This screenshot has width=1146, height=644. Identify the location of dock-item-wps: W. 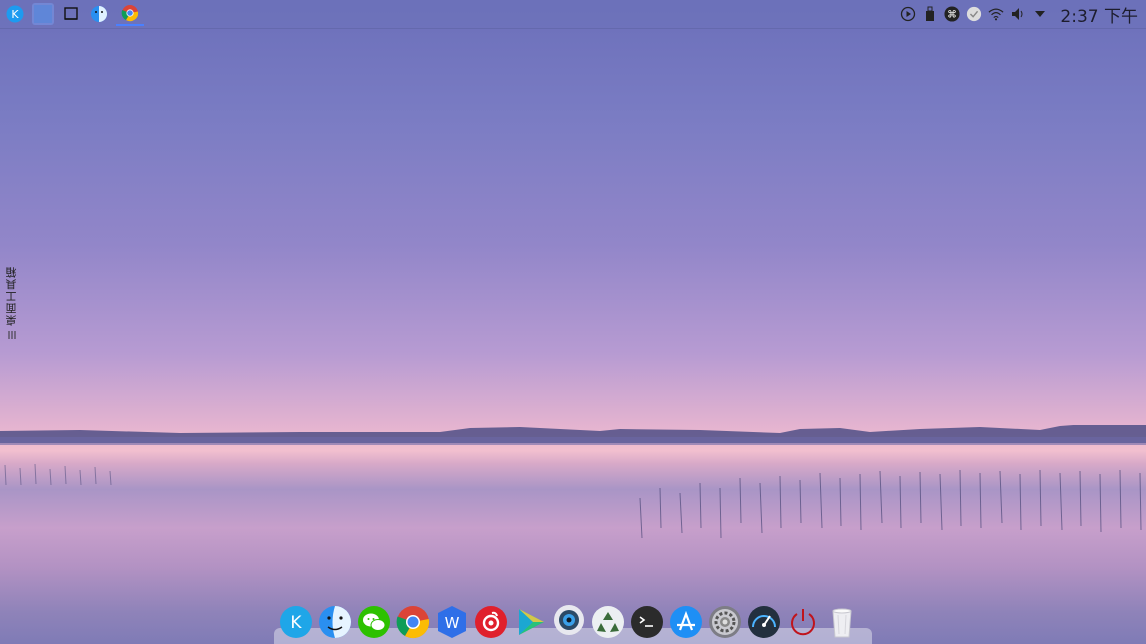
(452, 622).